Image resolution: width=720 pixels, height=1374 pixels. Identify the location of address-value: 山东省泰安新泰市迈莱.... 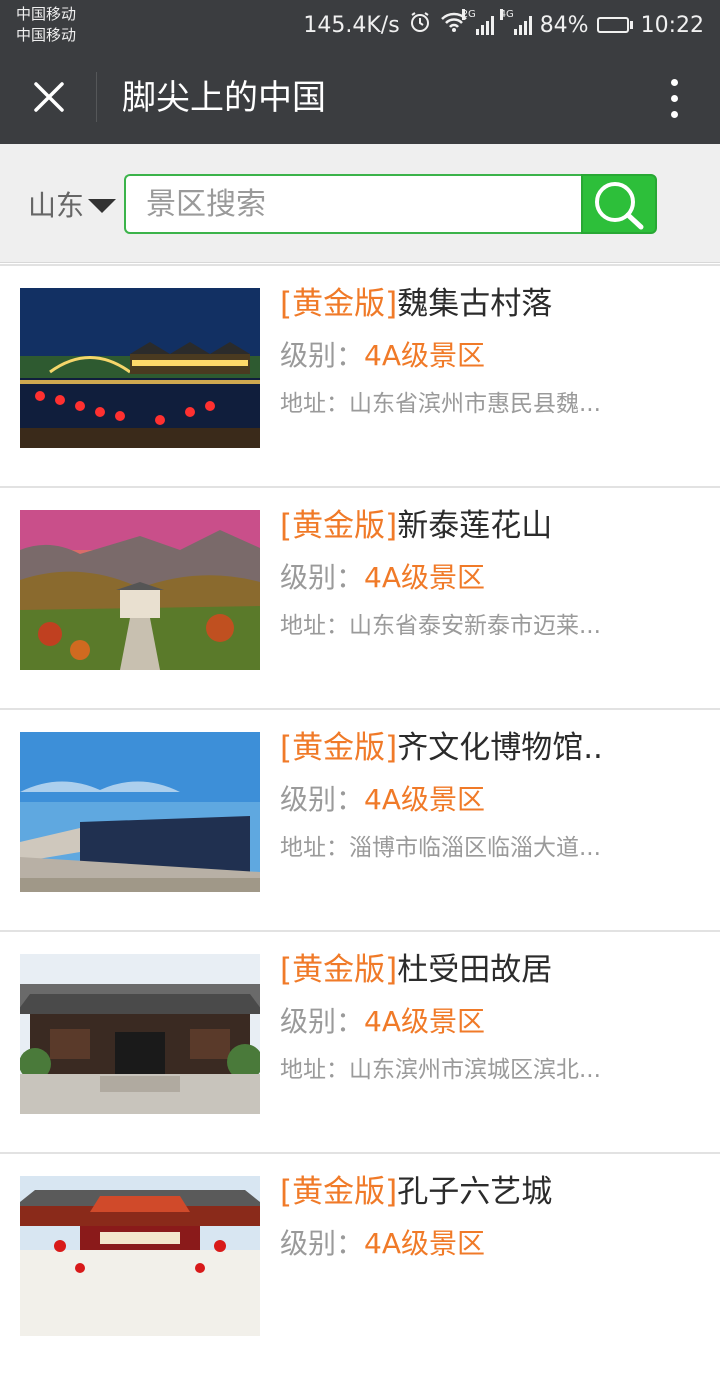
(475, 626).